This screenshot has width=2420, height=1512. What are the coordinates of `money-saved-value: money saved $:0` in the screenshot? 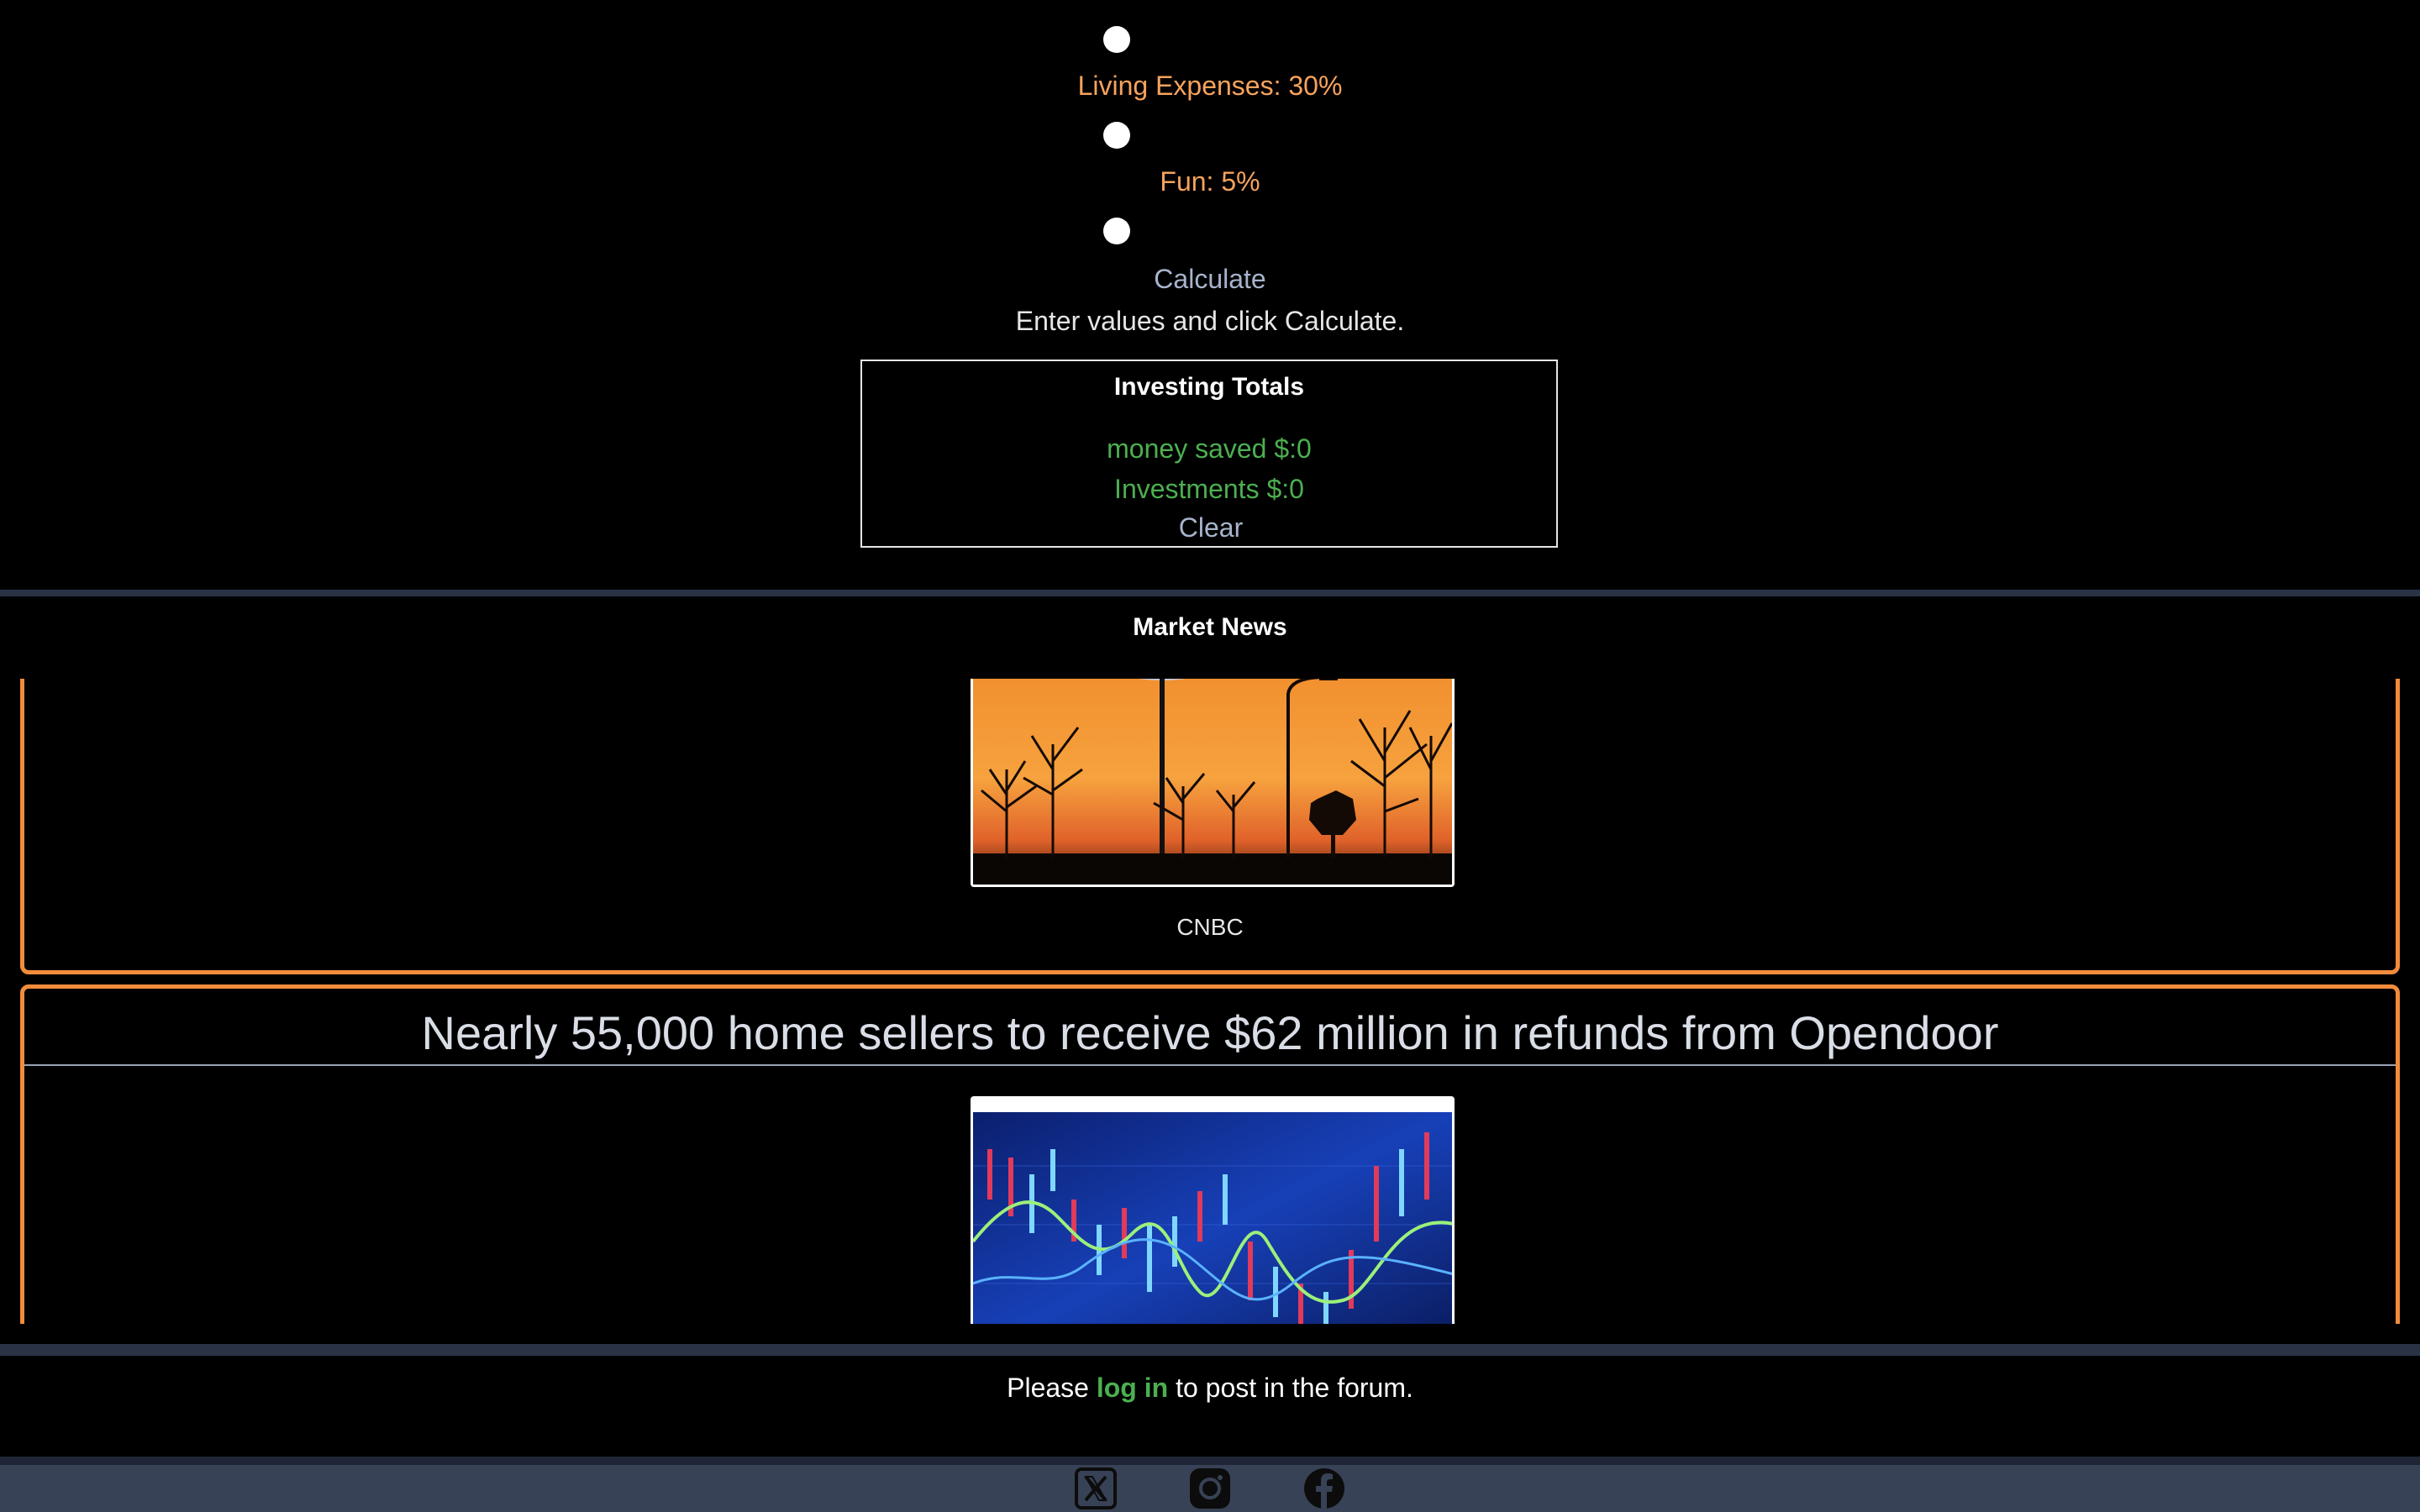 It's located at (1209, 448).